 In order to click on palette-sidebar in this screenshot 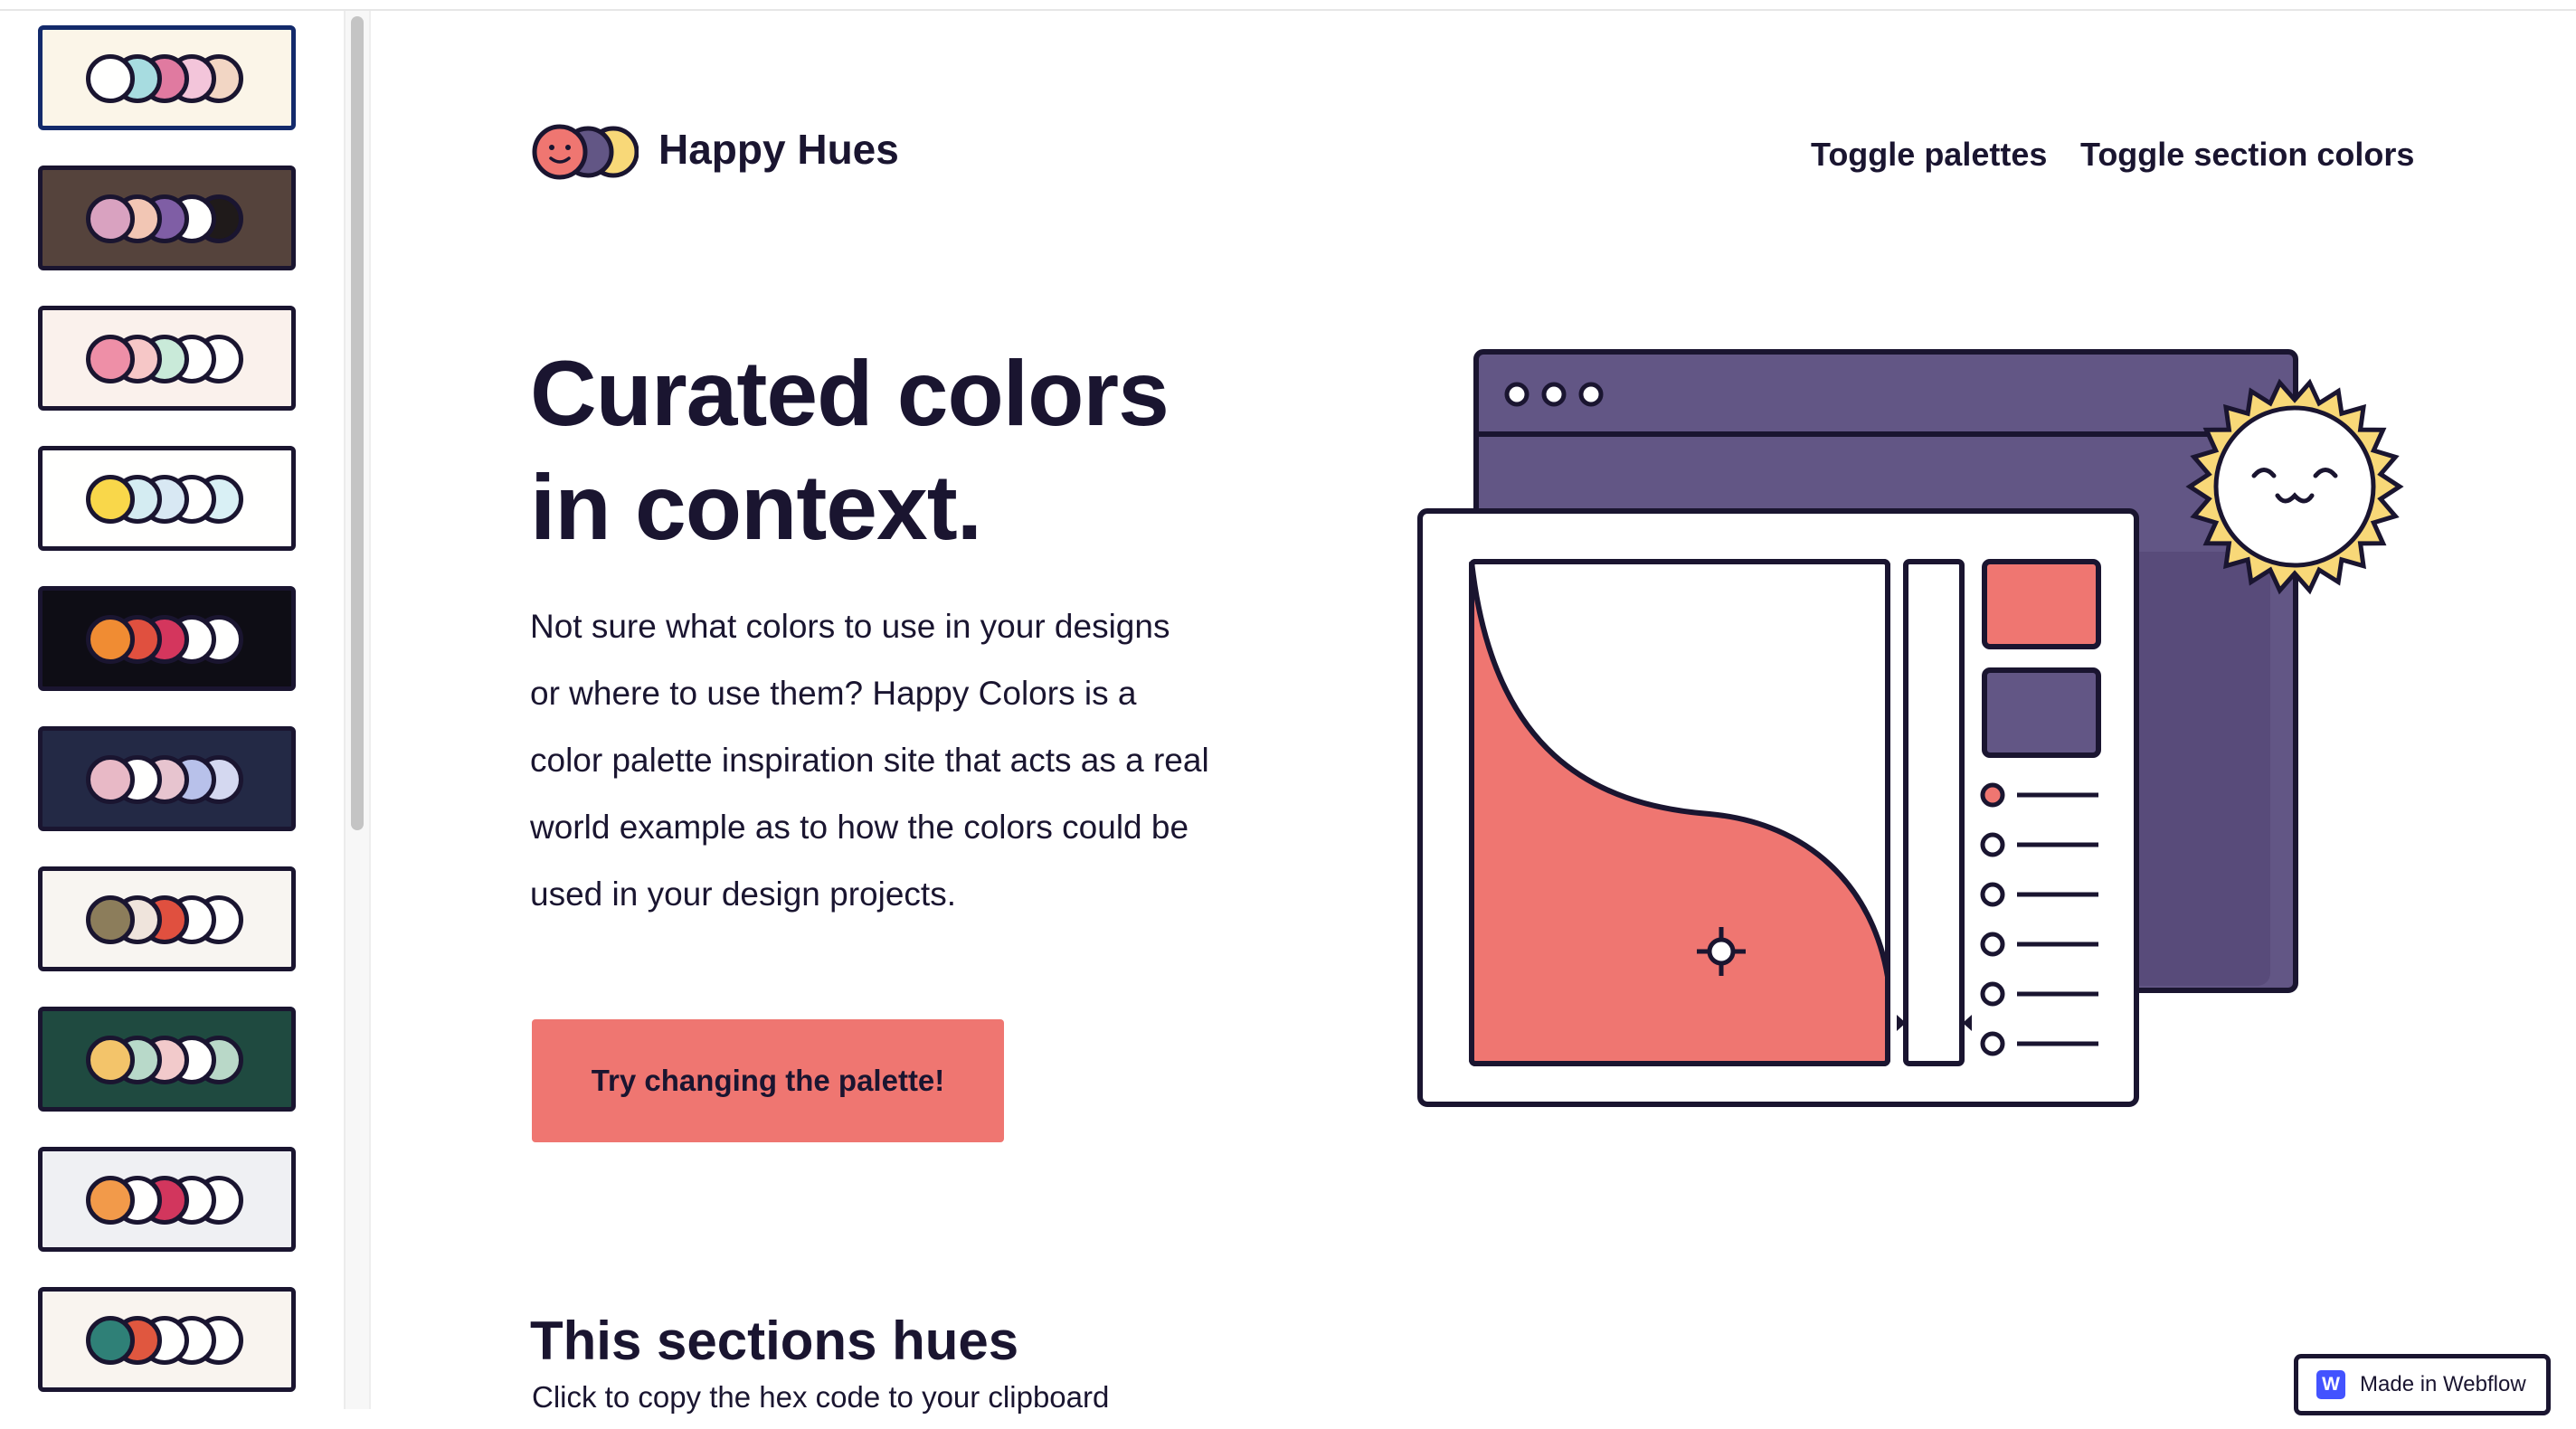, I will do `click(173, 710)`.